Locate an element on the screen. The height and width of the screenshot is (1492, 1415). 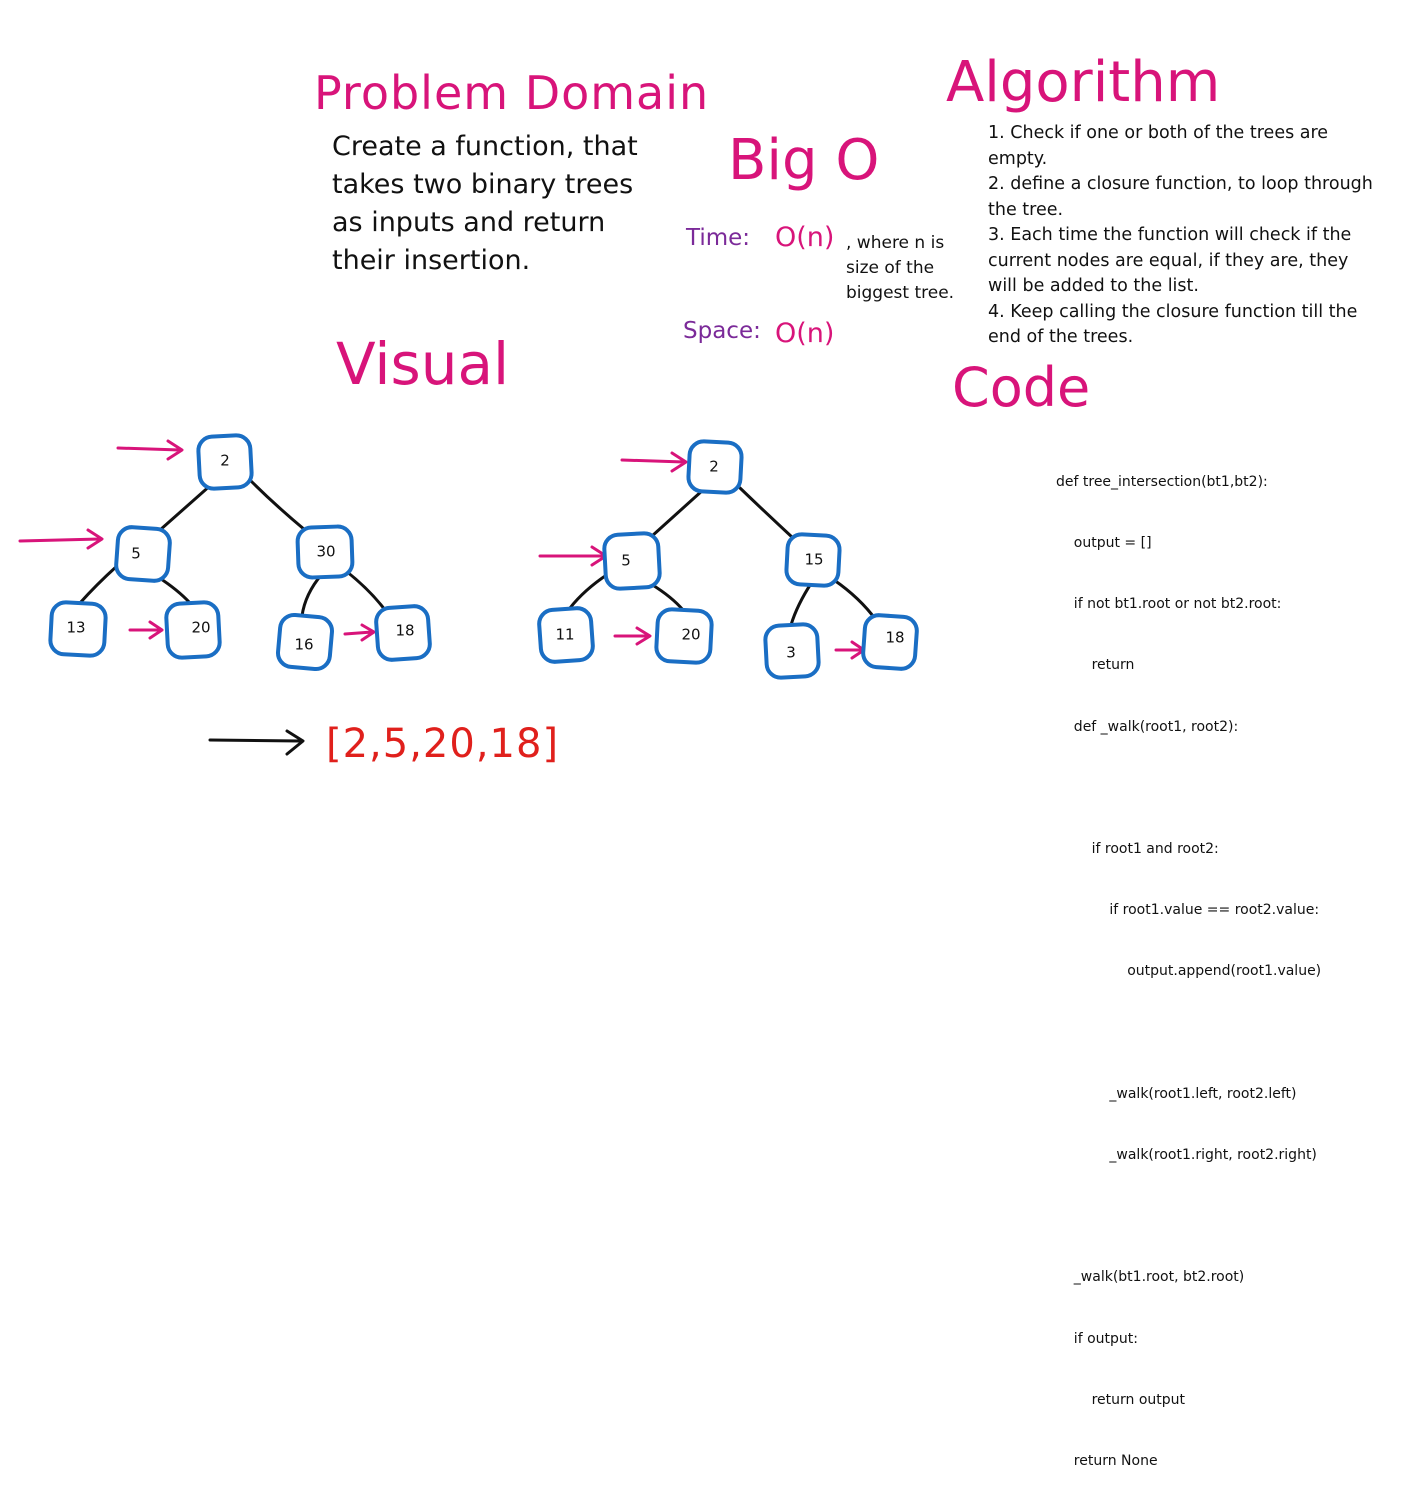
code-line: if output: is located at coordinates (1097, 1338).